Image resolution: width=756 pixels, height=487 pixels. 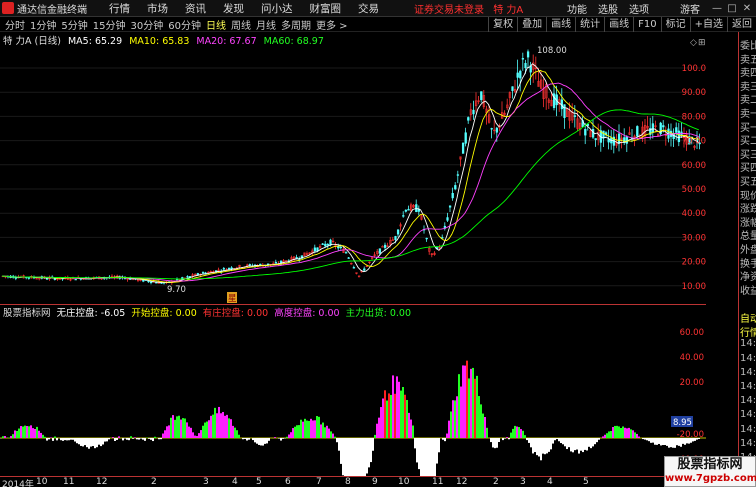 What do you see at coordinates (646, 24) in the screenshot?
I see `tool-f10: F10` at bounding box center [646, 24].